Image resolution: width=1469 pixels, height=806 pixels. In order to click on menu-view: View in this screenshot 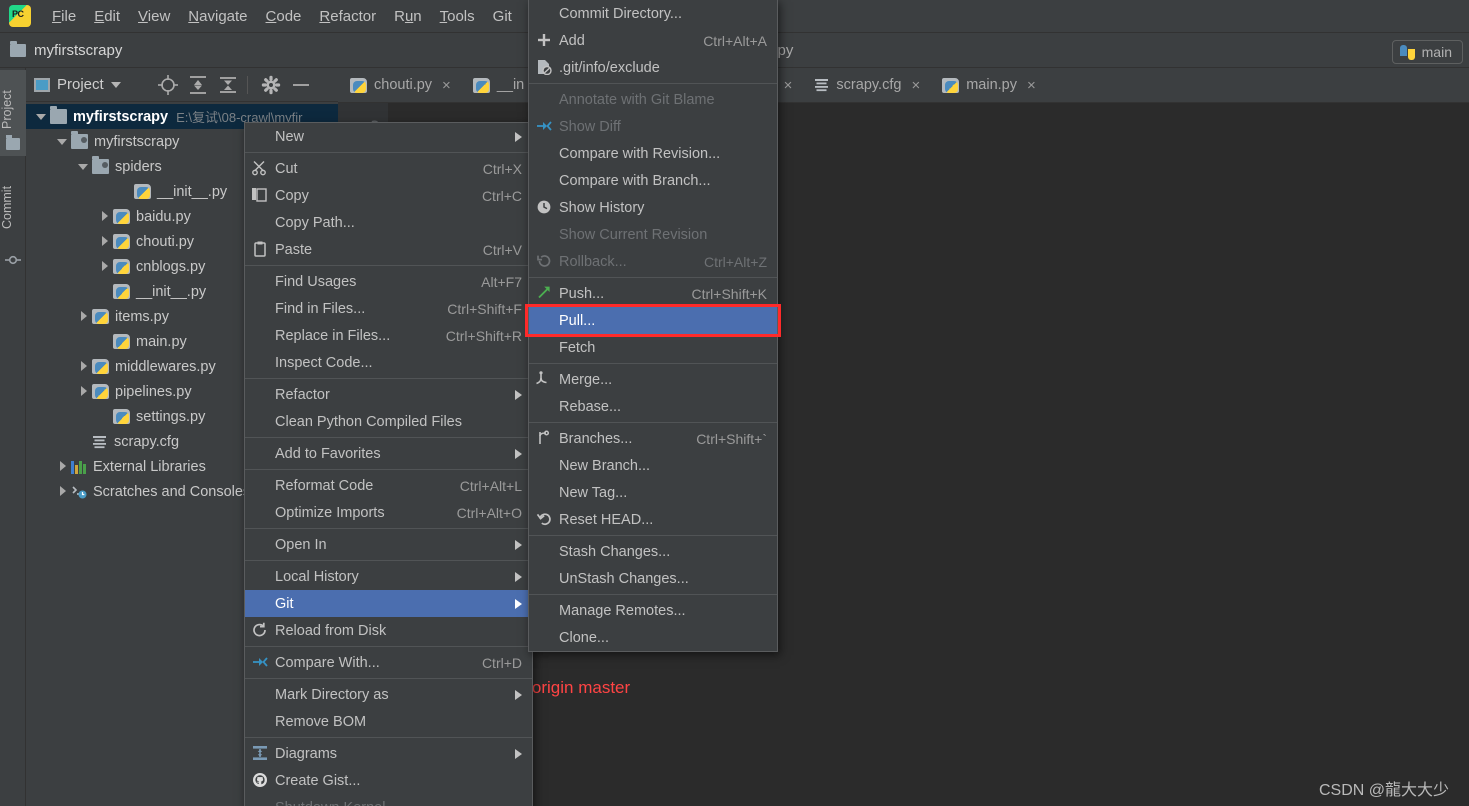, I will do `click(154, 16)`.